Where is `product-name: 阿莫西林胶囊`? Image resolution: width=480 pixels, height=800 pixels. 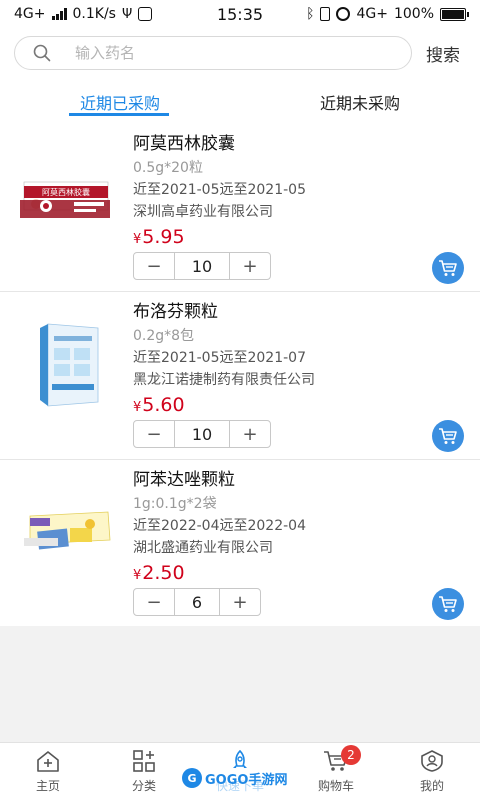 product-name: 阿莫西林胶囊 is located at coordinates (184, 144).